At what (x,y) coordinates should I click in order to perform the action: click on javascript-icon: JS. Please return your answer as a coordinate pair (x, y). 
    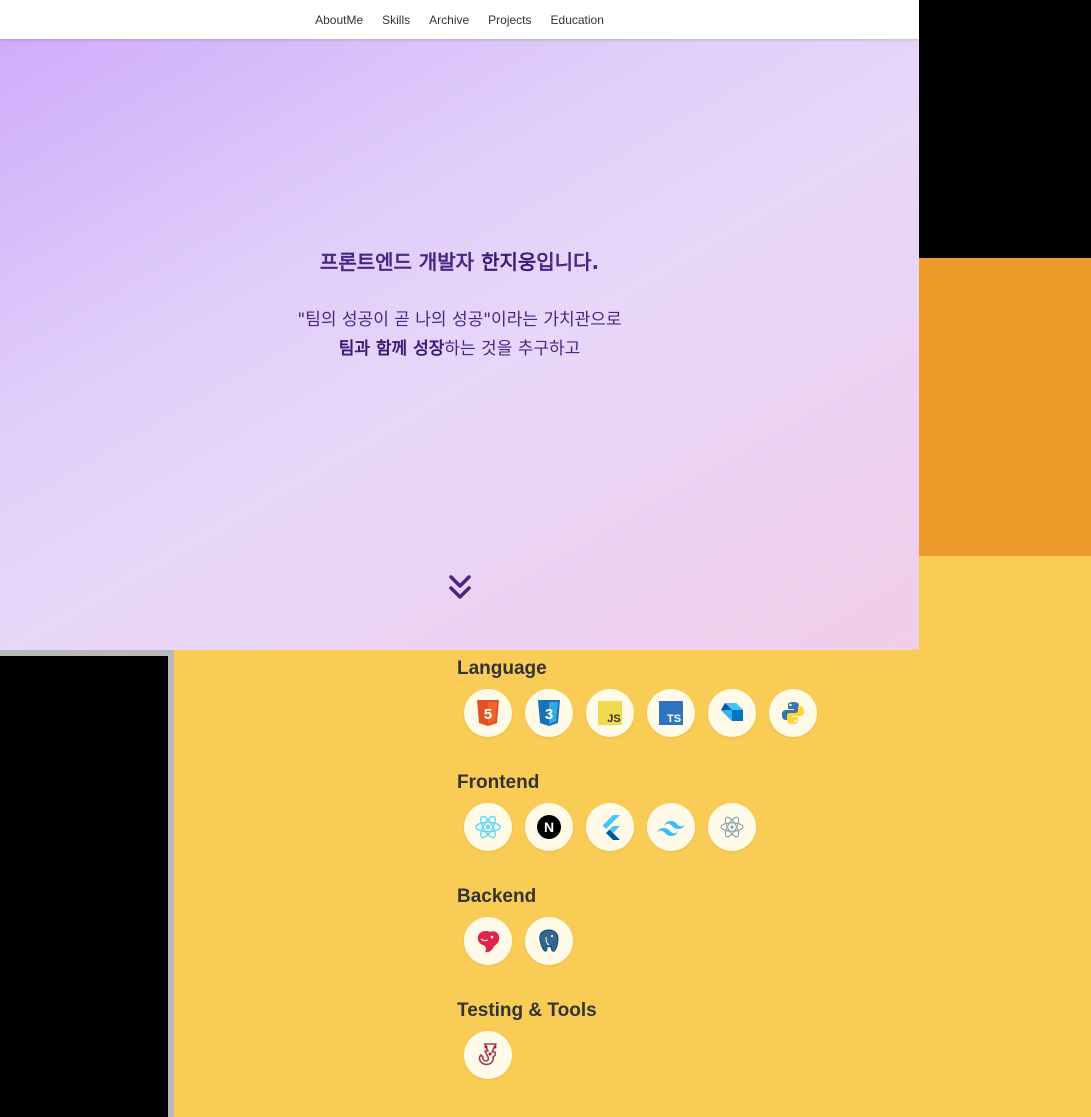
    Looking at the image, I should click on (610, 713).